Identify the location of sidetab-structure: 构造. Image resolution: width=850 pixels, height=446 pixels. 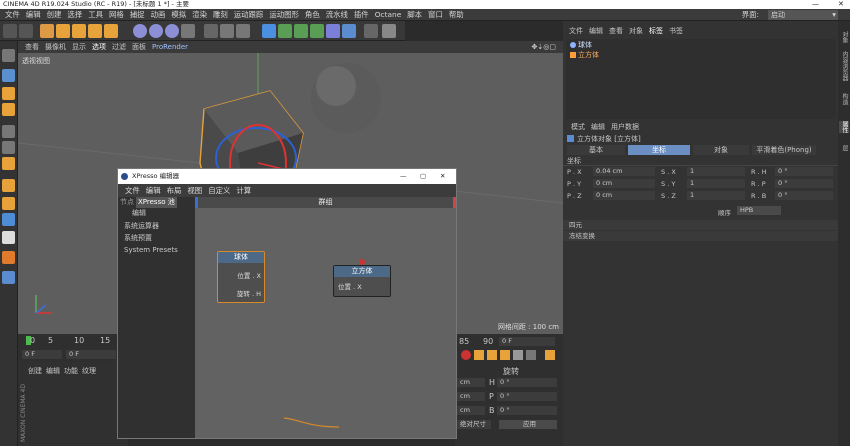
(844, 99).